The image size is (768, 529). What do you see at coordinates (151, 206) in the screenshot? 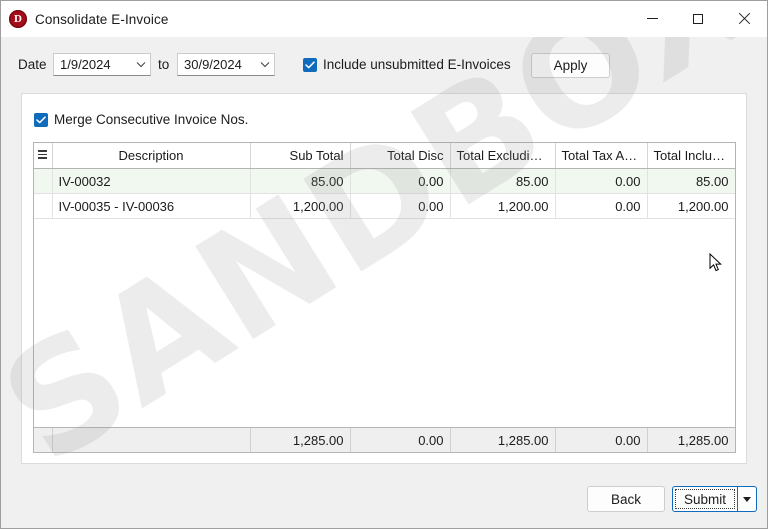
I see `cell-description: IV-00035 - IV-00036` at bounding box center [151, 206].